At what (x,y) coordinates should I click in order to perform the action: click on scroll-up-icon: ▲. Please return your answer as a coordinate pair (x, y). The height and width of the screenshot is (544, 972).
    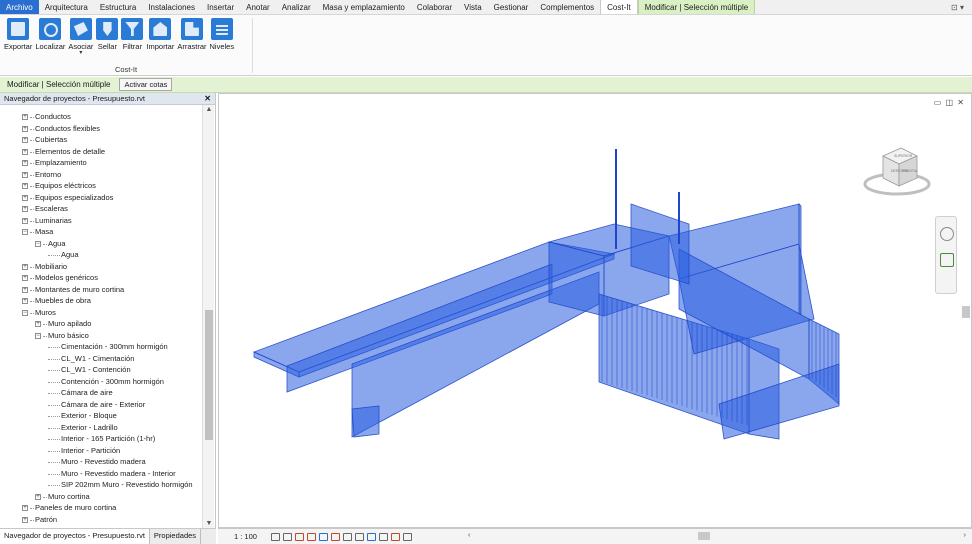
    Looking at the image, I should click on (209, 109).